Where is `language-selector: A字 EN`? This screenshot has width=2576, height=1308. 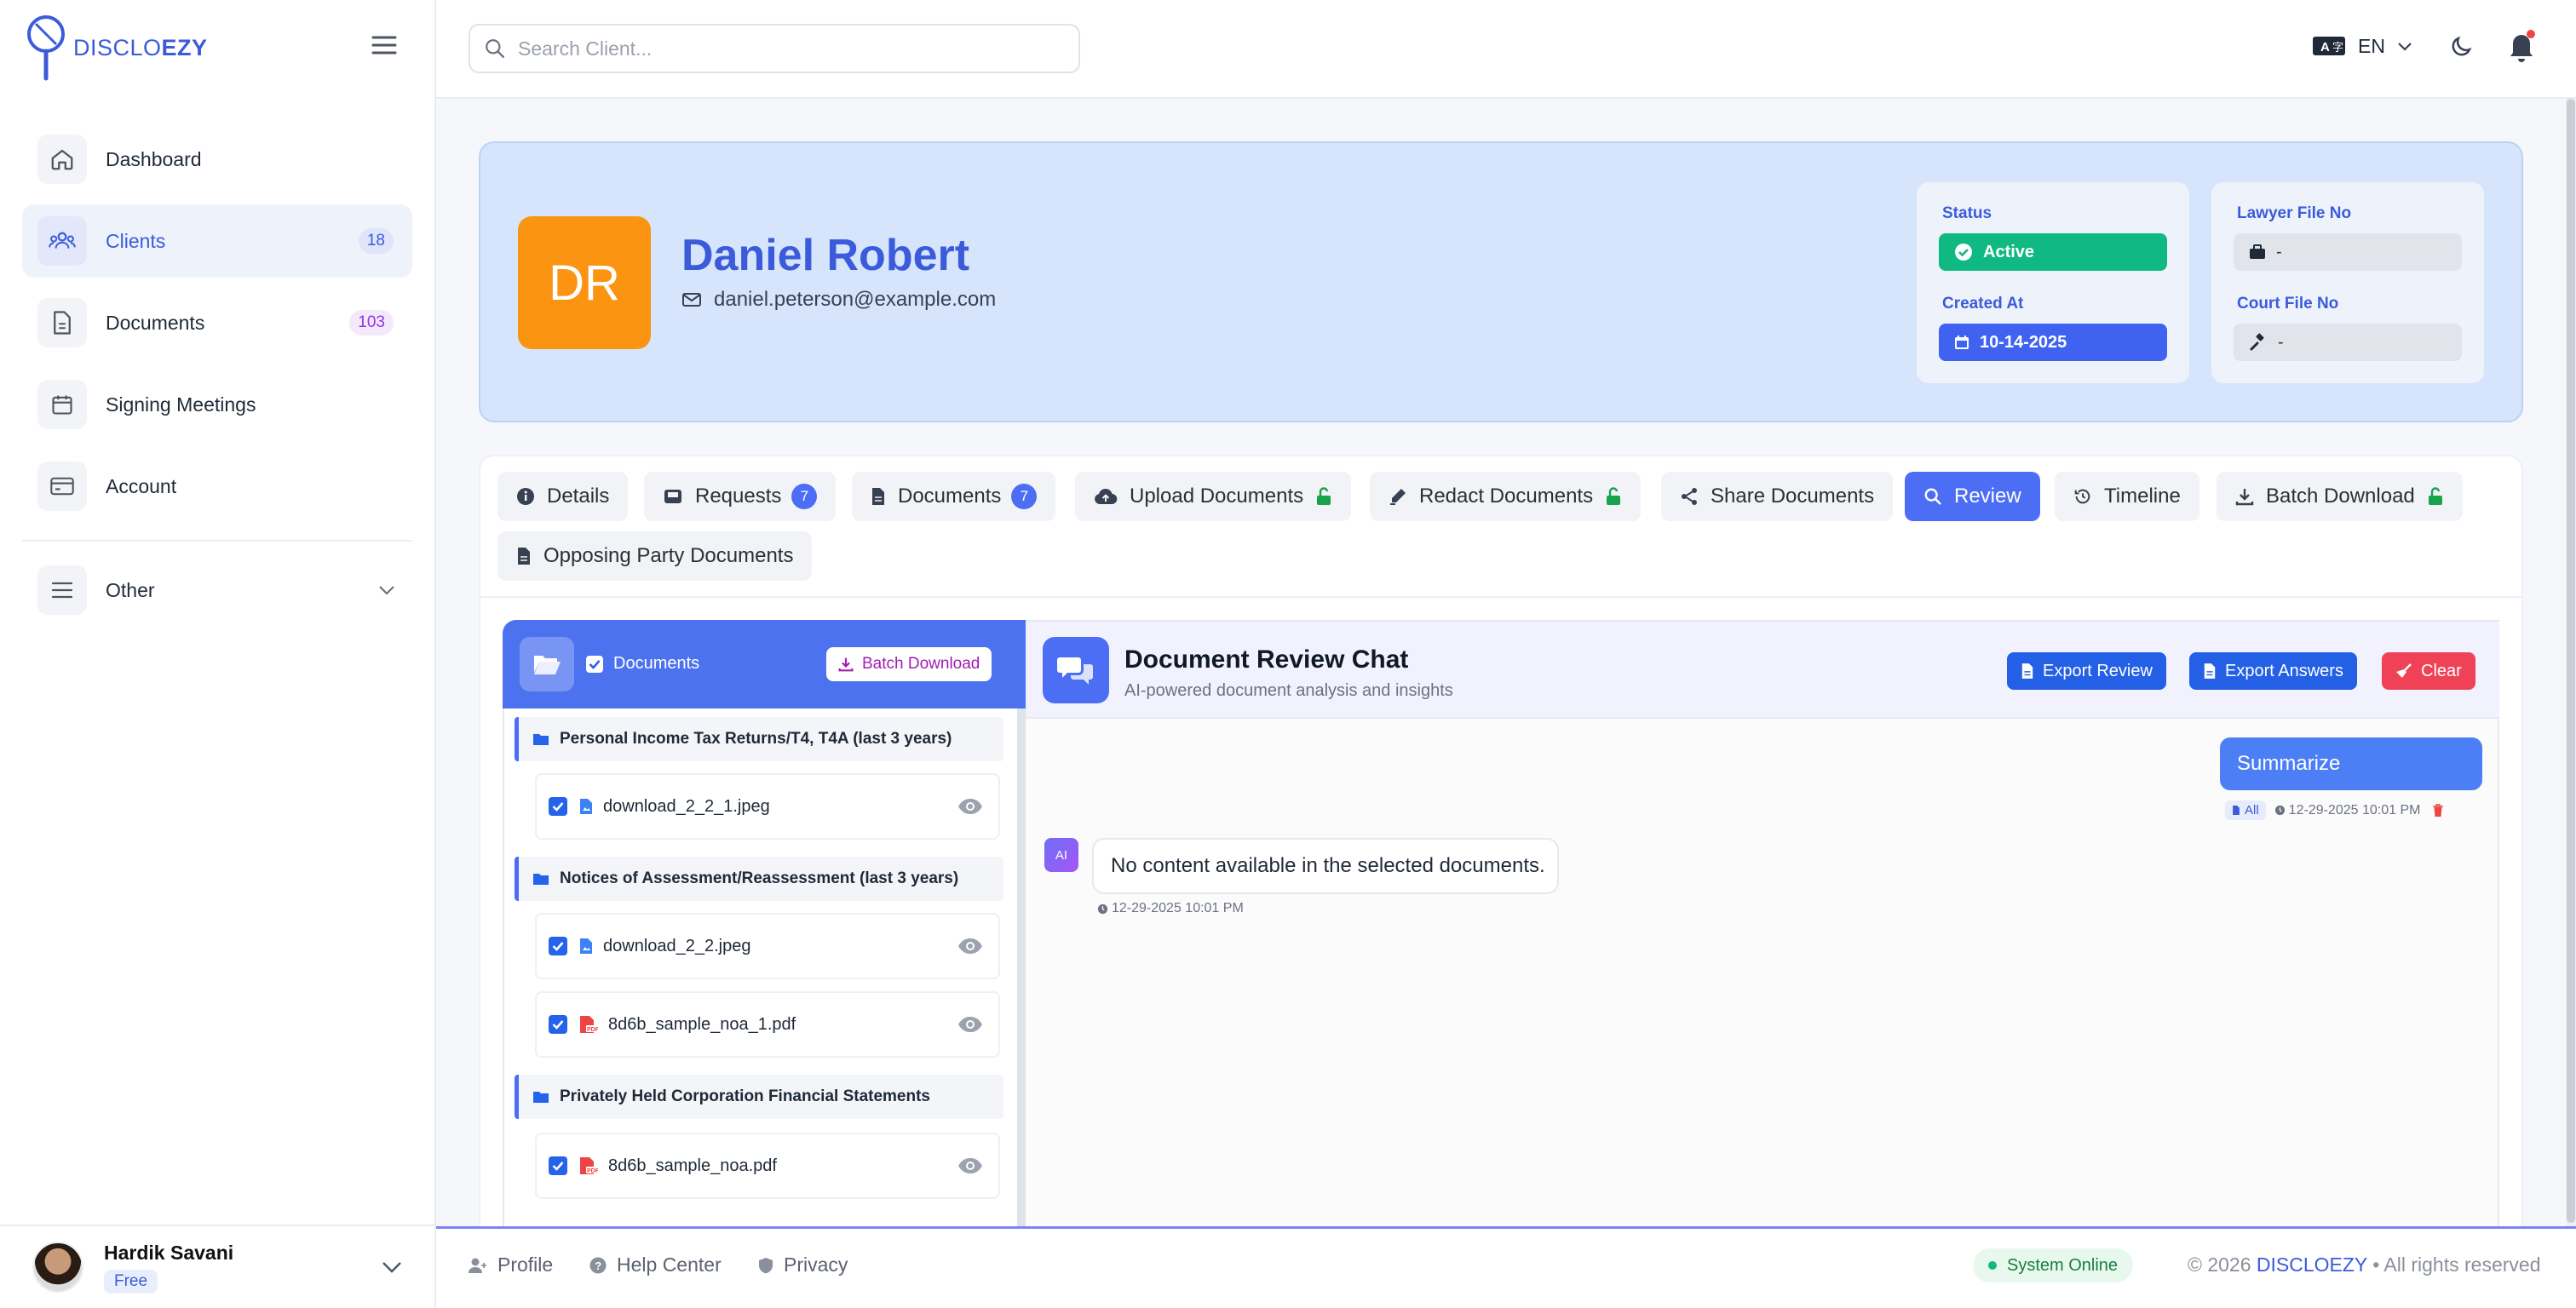 language-selector: A字 EN is located at coordinates (2362, 46).